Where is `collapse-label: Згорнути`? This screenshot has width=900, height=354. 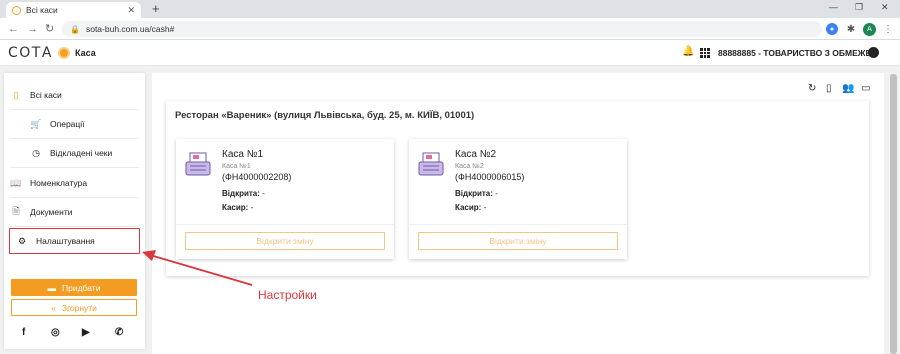 collapse-label: Згорнути is located at coordinates (79, 307).